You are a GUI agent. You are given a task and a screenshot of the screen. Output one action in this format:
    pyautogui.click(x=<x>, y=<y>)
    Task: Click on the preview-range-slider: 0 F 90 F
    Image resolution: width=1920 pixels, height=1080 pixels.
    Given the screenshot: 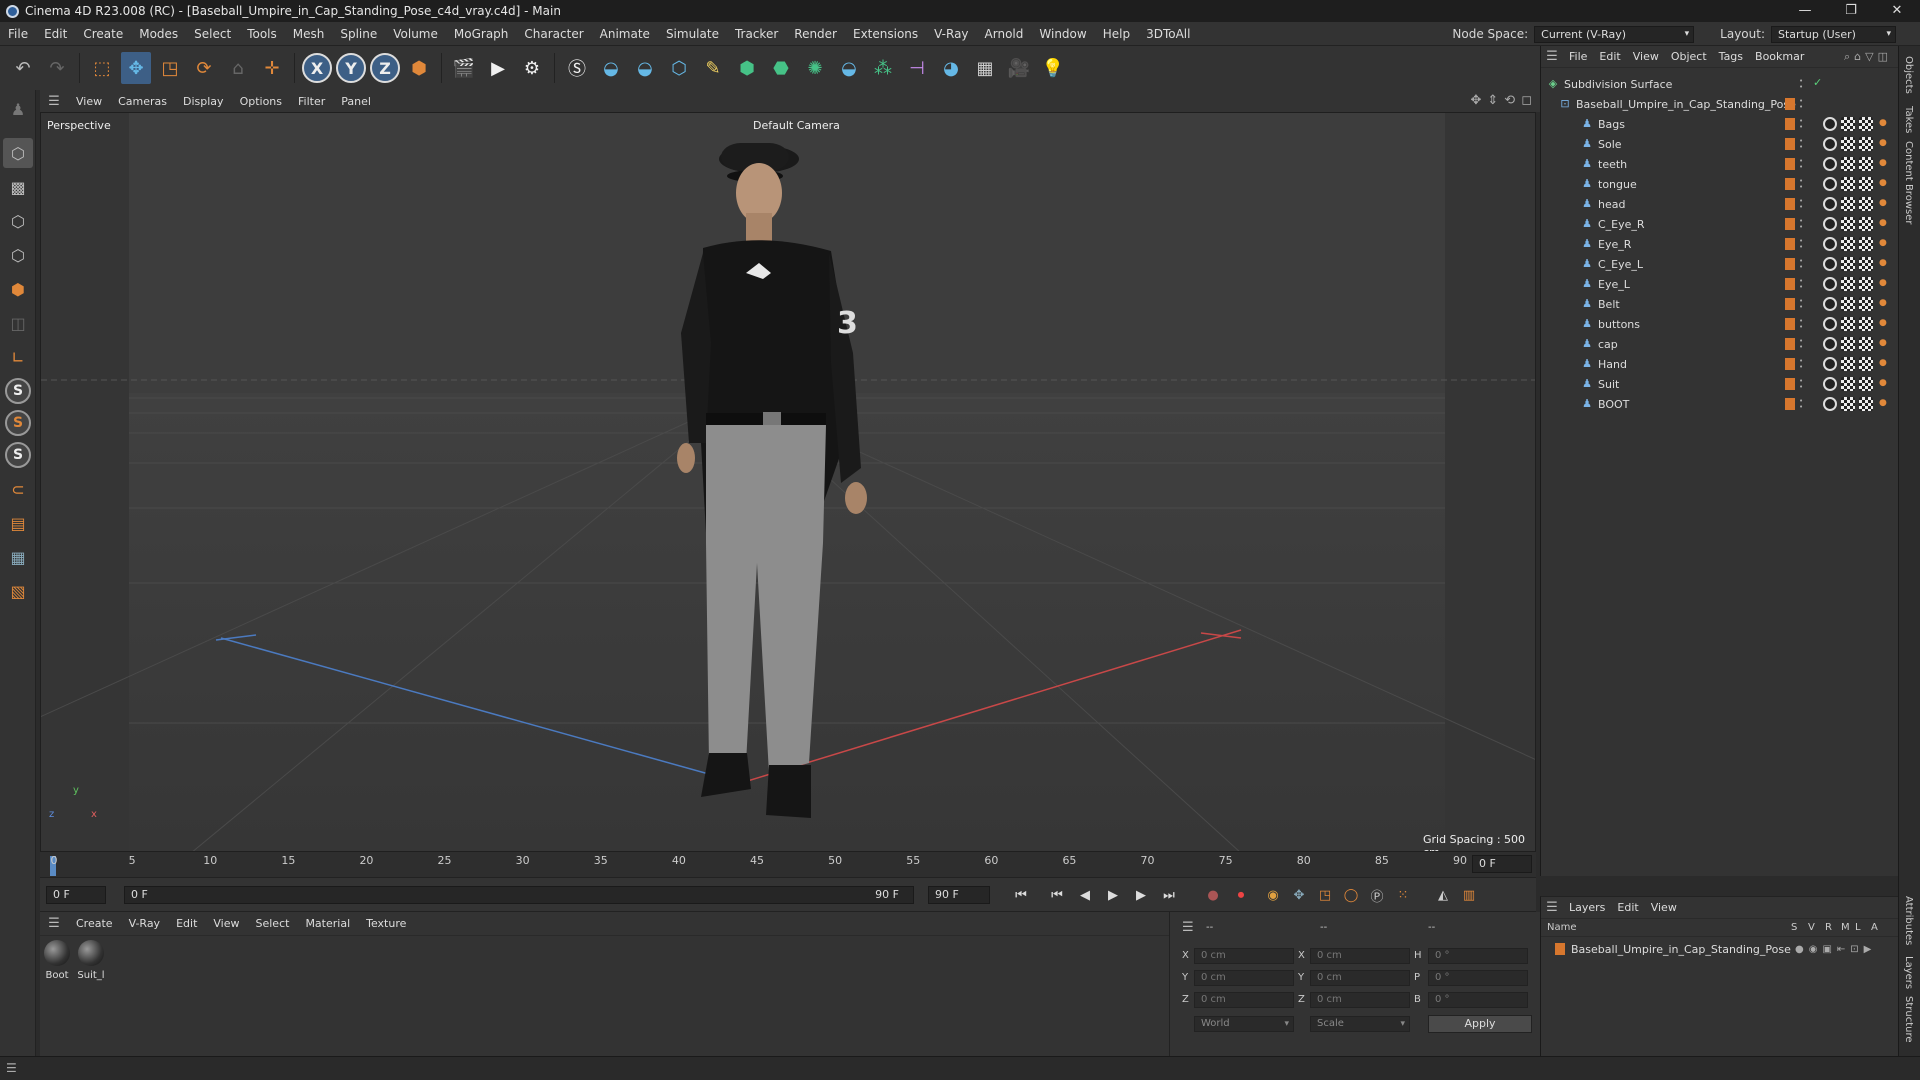 What is the action you would take?
    pyautogui.click(x=519, y=895)
    